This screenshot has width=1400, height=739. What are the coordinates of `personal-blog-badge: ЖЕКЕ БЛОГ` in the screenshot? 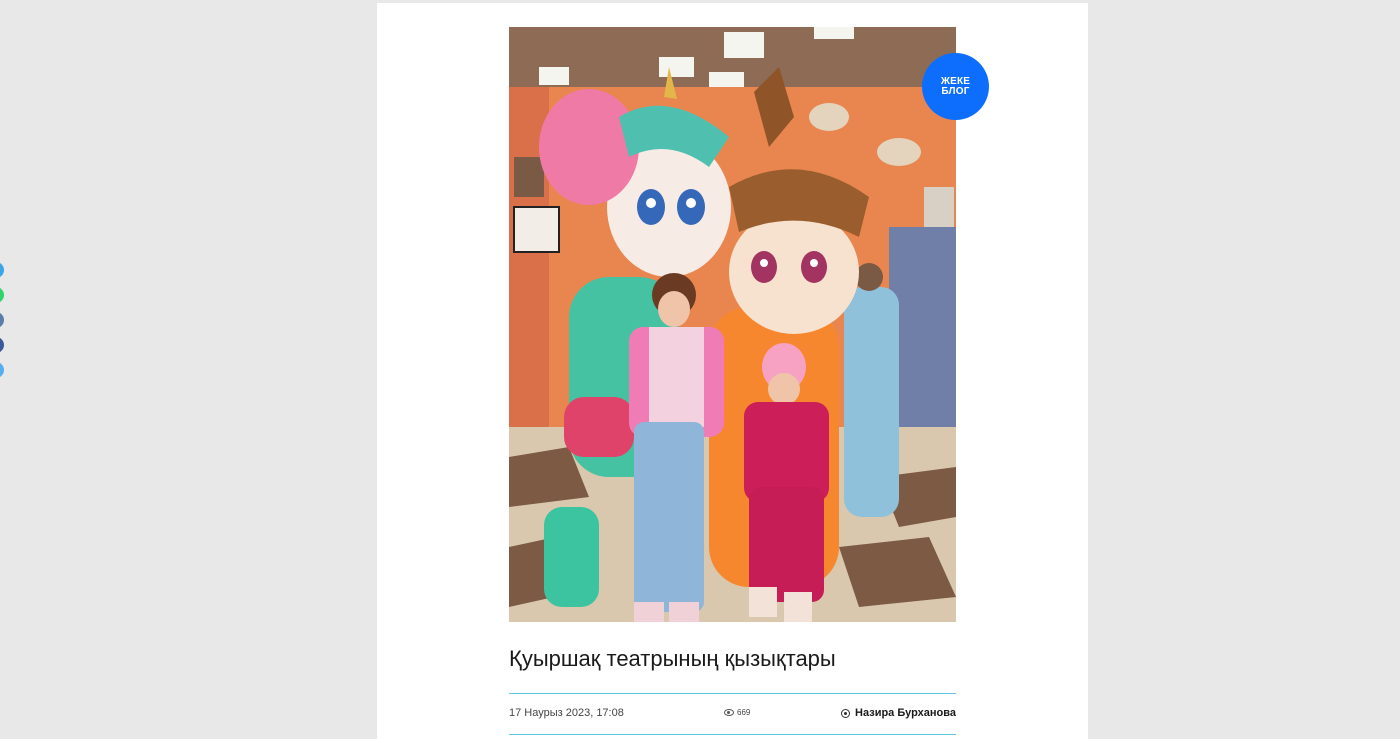 It's located at (955, 86).